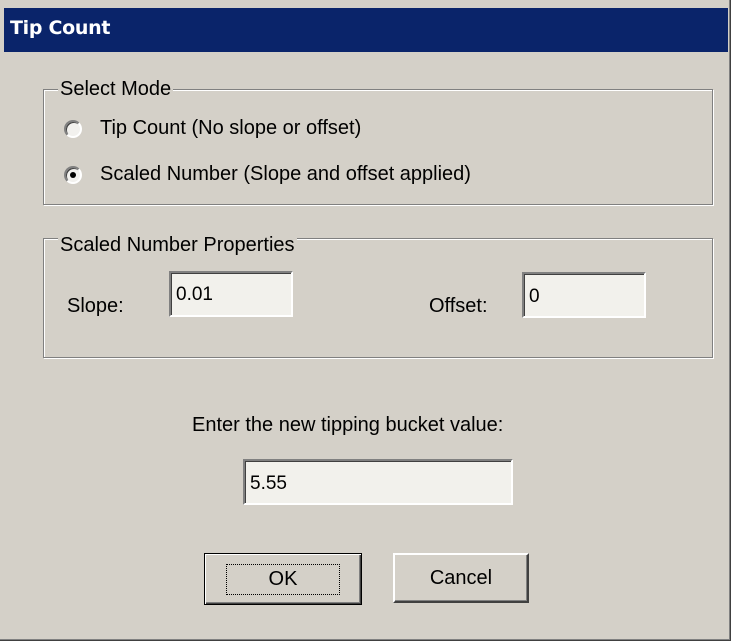 This screenshot has height=642, width=732. I want to click on ok-button: OK, so click(283, 579).